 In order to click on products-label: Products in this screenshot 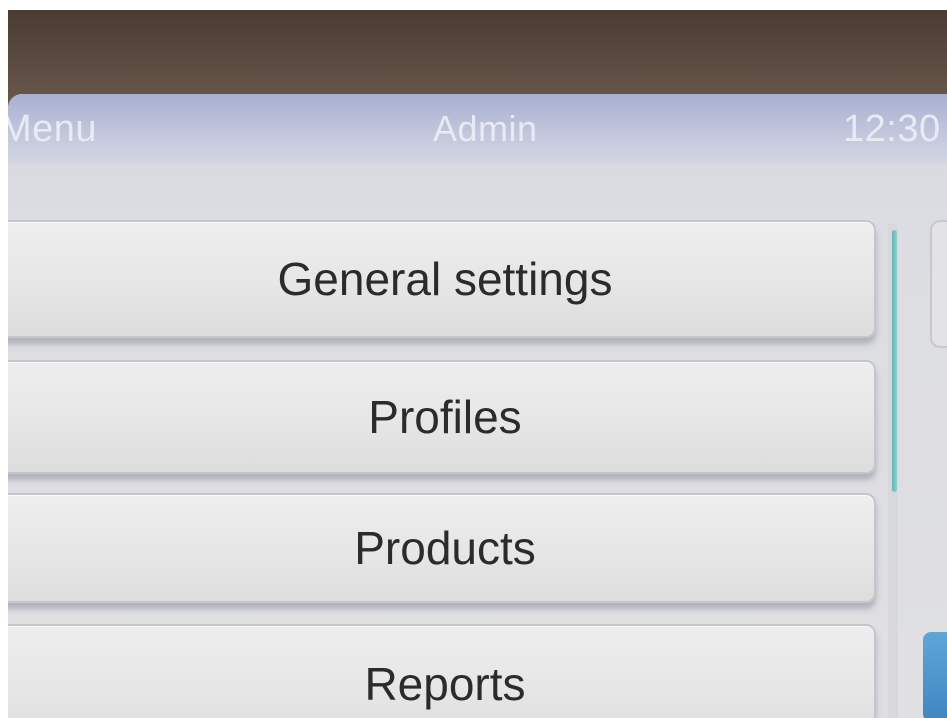, I will do `click(445, 548)`.